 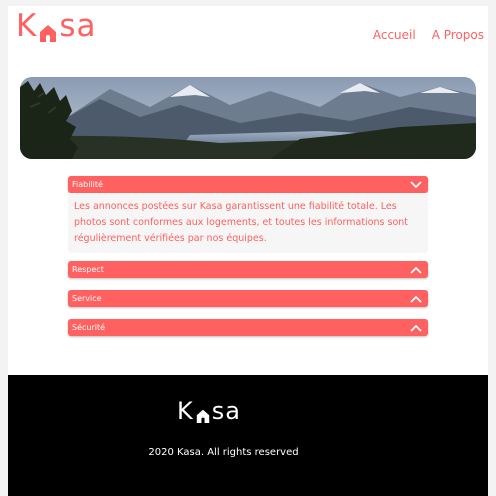 What do you see at coordinates (89, 327) in the screenshot?
I see `collapse-title: Sécurité` at bounding box center [89, 327].